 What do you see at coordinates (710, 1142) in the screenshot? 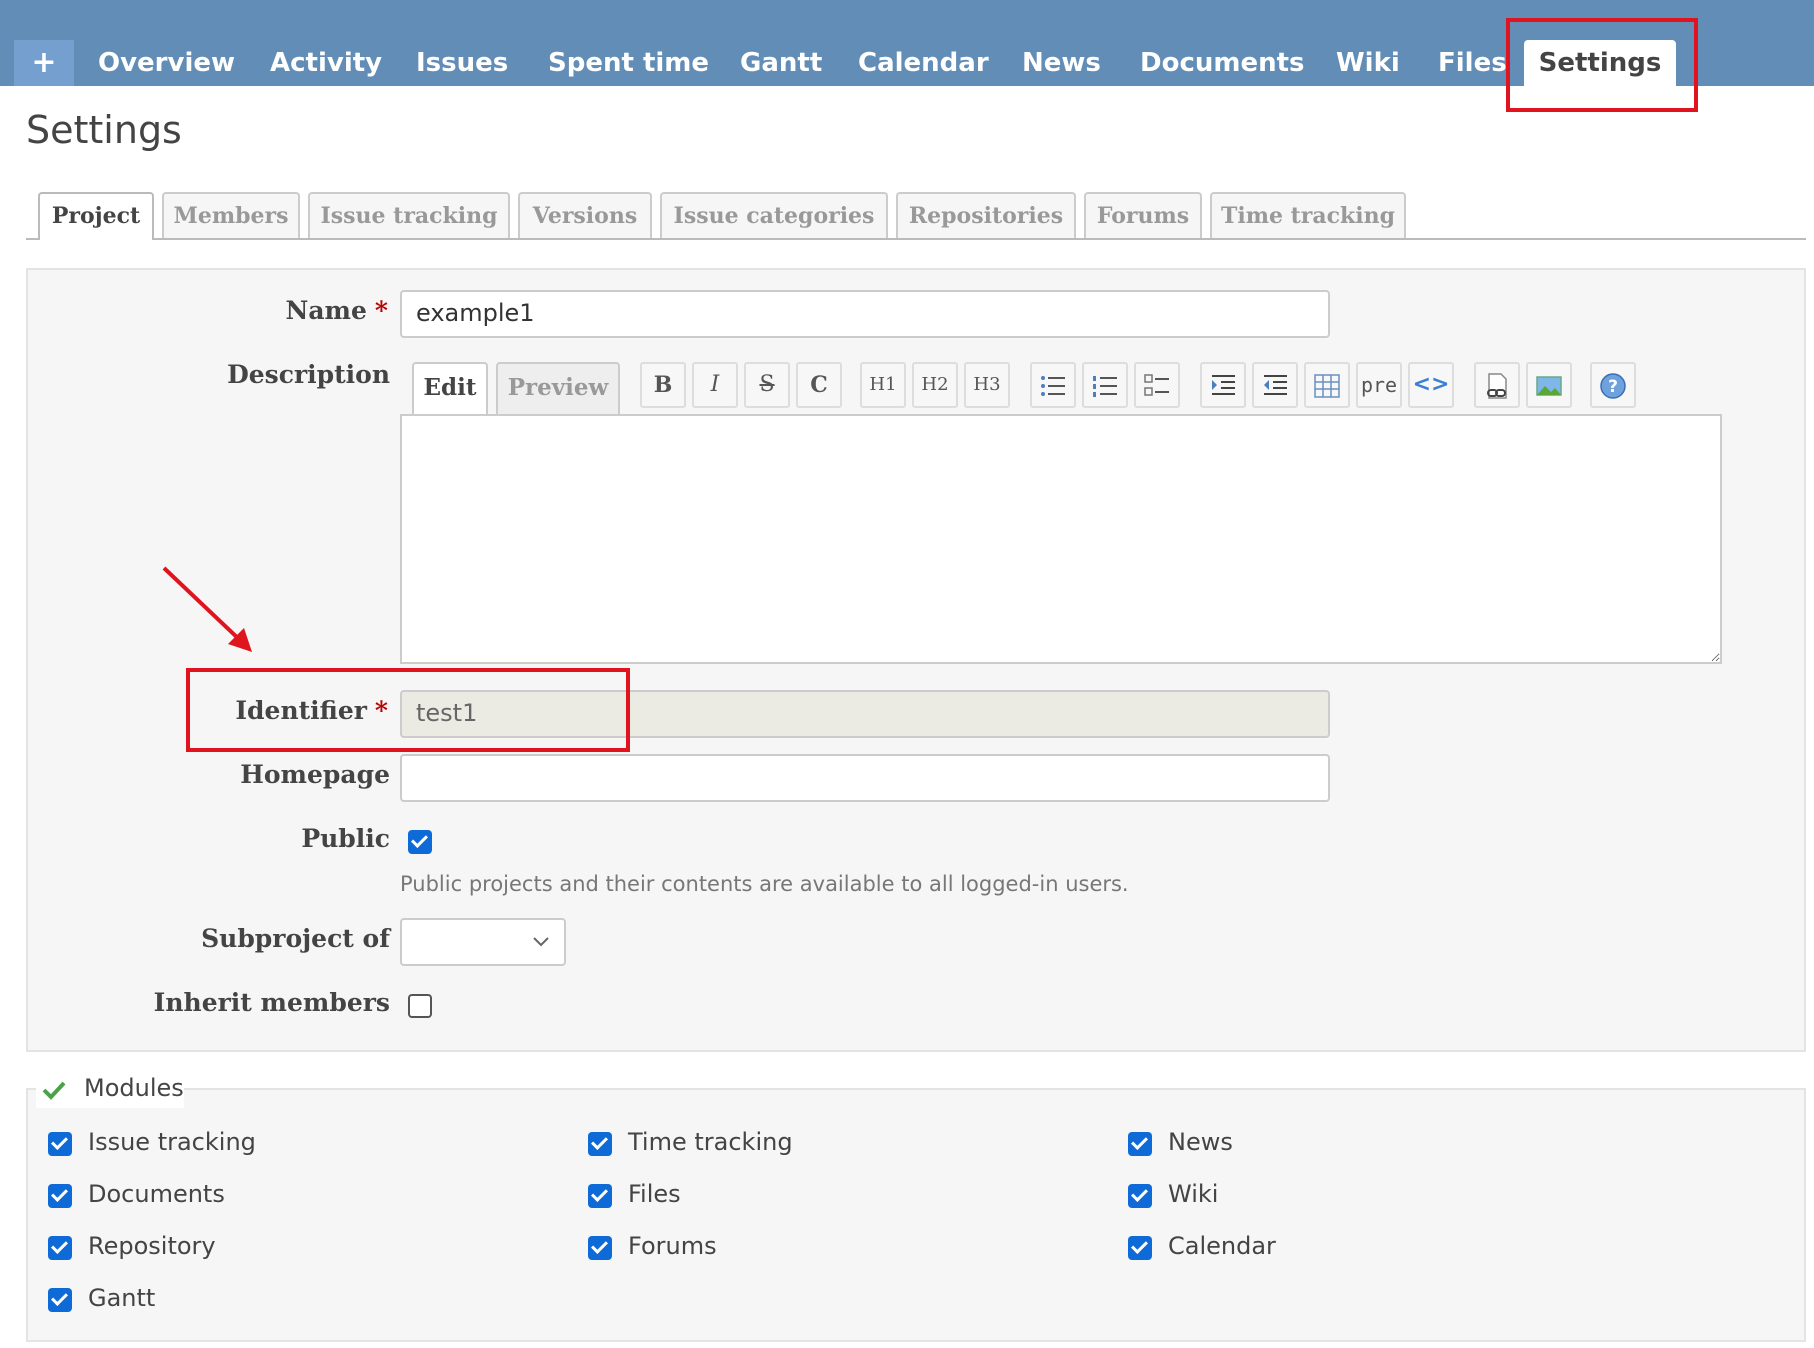
I see `module-time-tracking-label: Time tracking` at bounding box center [710, 1142].